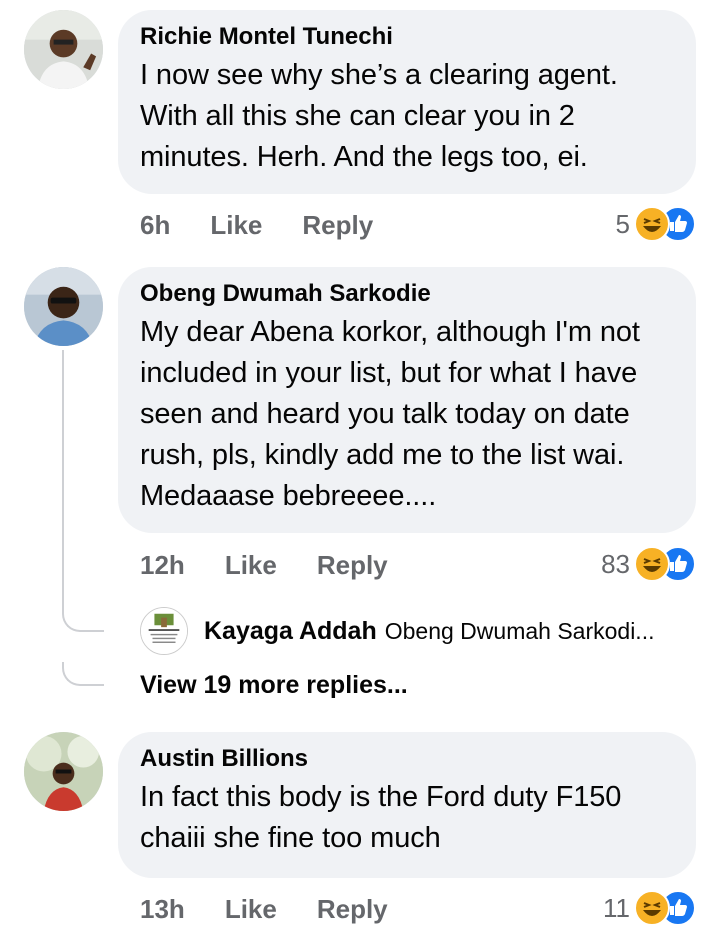 The image size is (720, 933). I want to click on thread-line, so click(63, 480).